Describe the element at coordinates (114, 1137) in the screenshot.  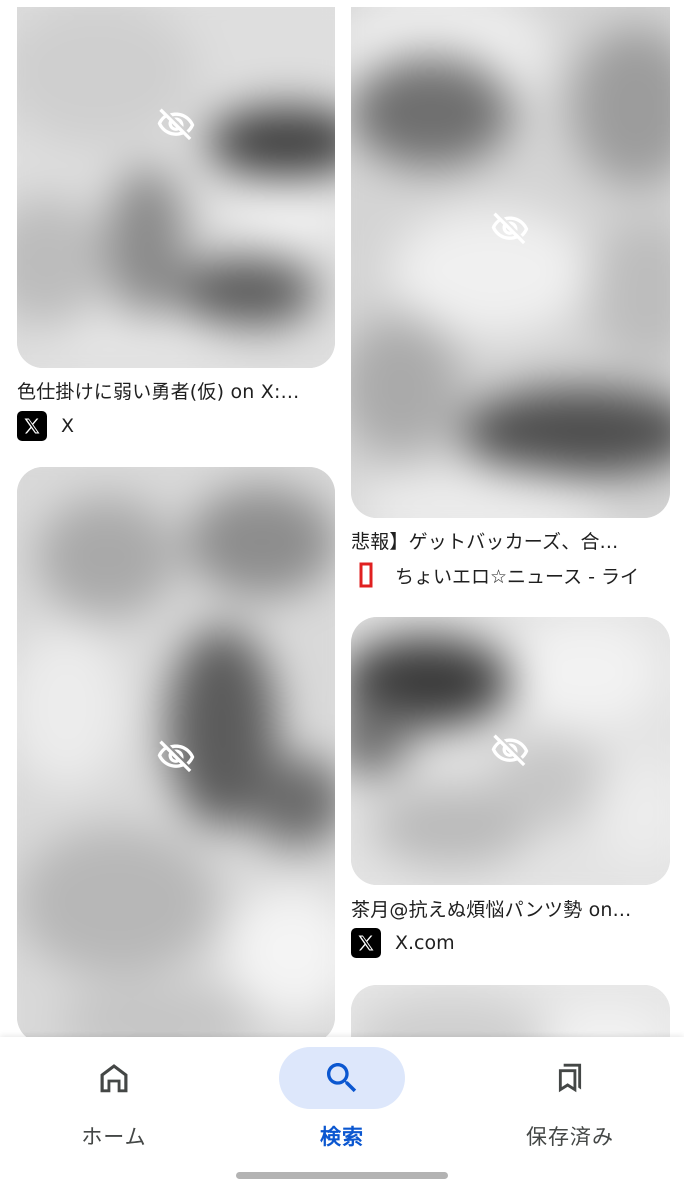
I see `nav-home-label: ホーム` at that location.